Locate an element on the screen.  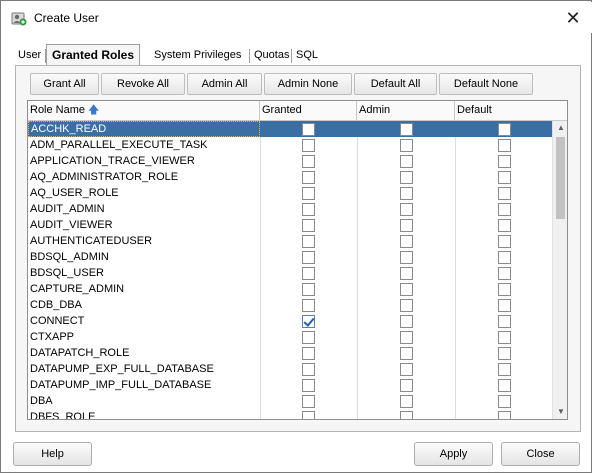
scroll-down-icon: ▼ is located at coordinates (560, 412).